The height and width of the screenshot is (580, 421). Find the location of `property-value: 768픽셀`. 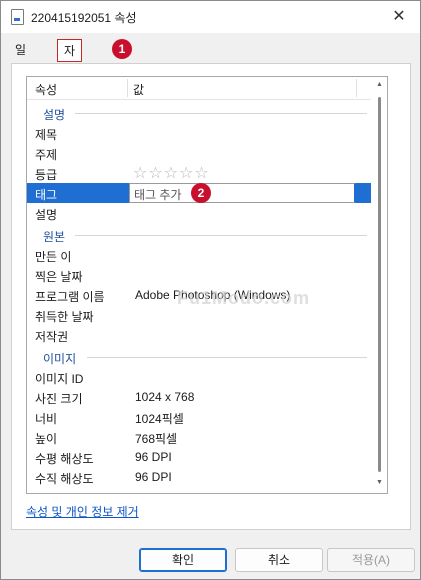

property-value: 768픽셀 is located at coordinates (156, 439).